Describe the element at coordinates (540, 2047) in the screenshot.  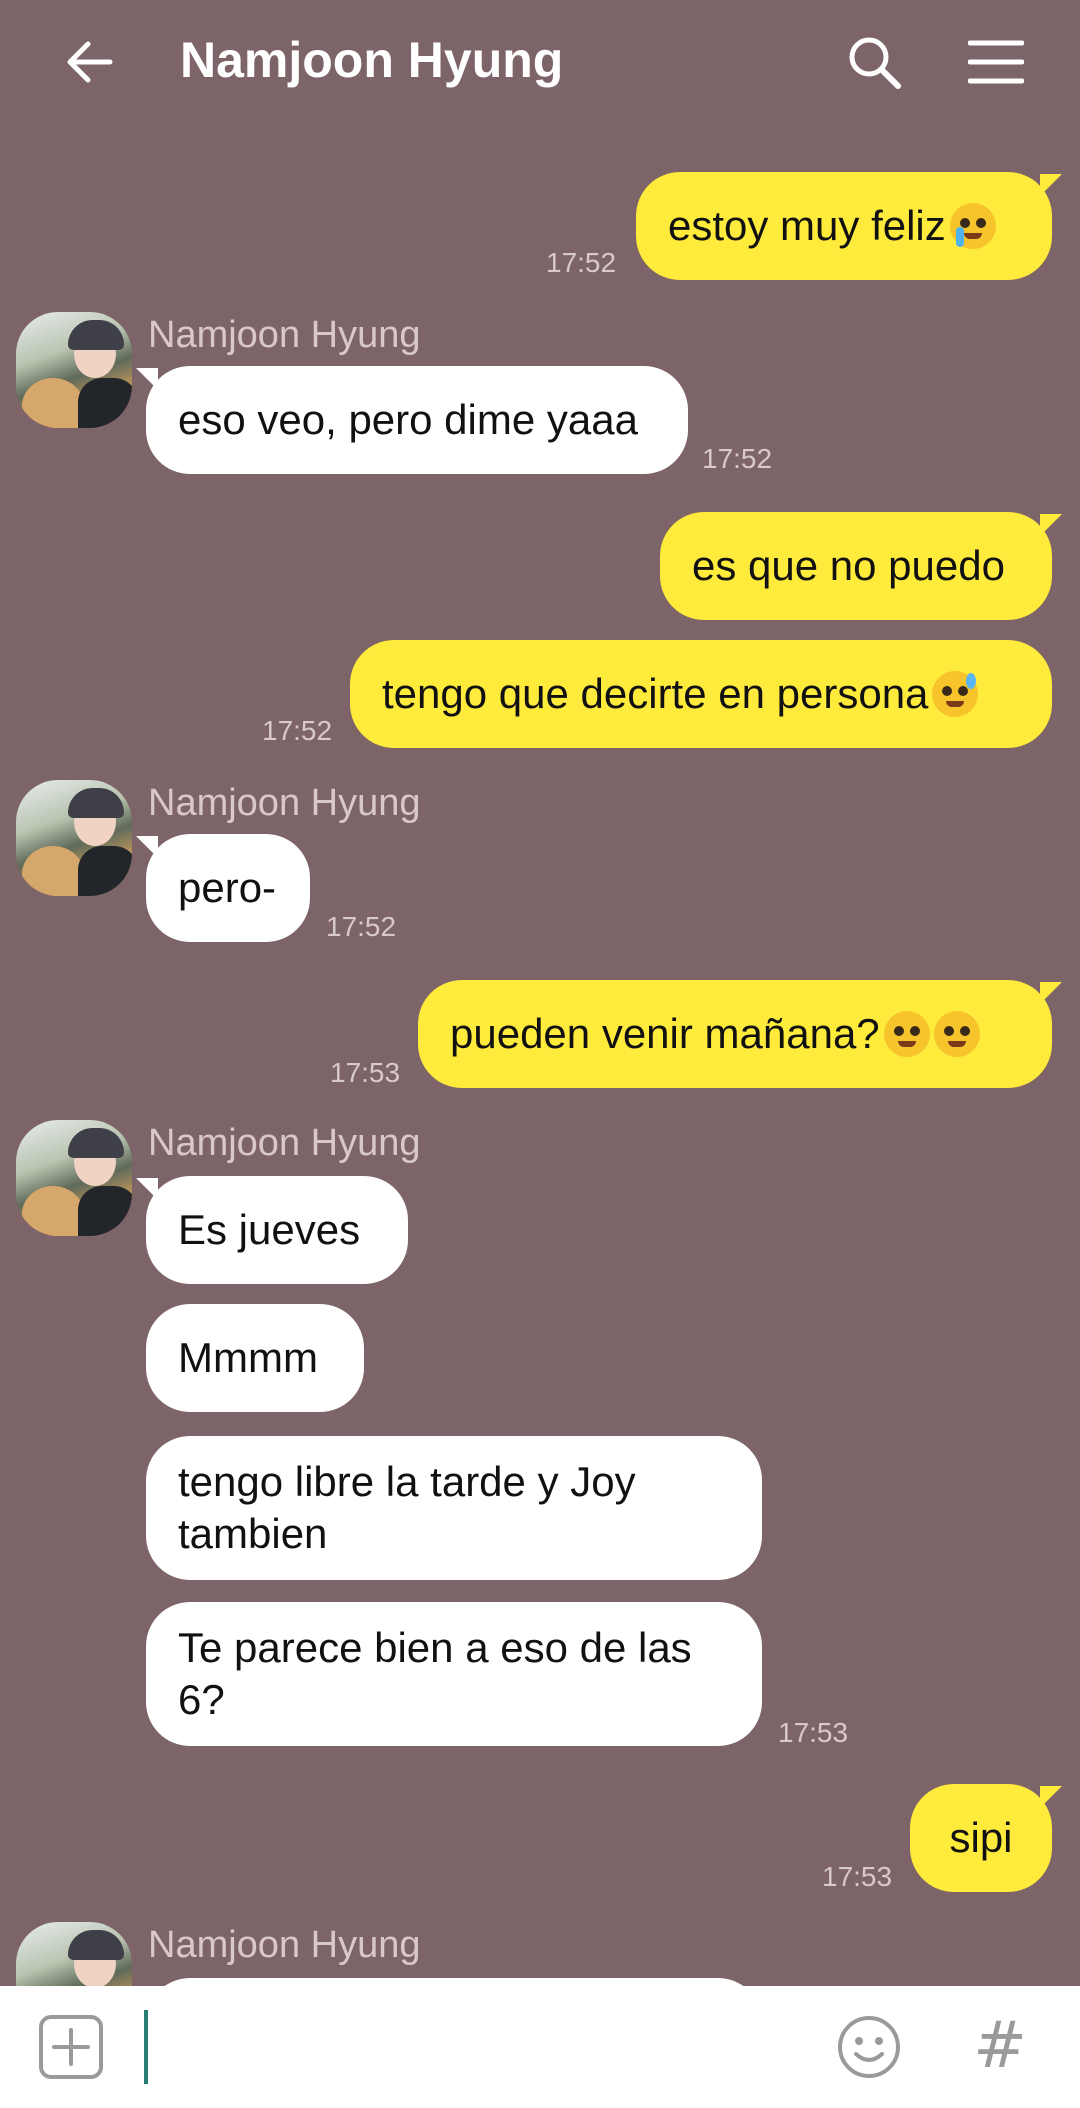
I see `message-composer: #` at that location.